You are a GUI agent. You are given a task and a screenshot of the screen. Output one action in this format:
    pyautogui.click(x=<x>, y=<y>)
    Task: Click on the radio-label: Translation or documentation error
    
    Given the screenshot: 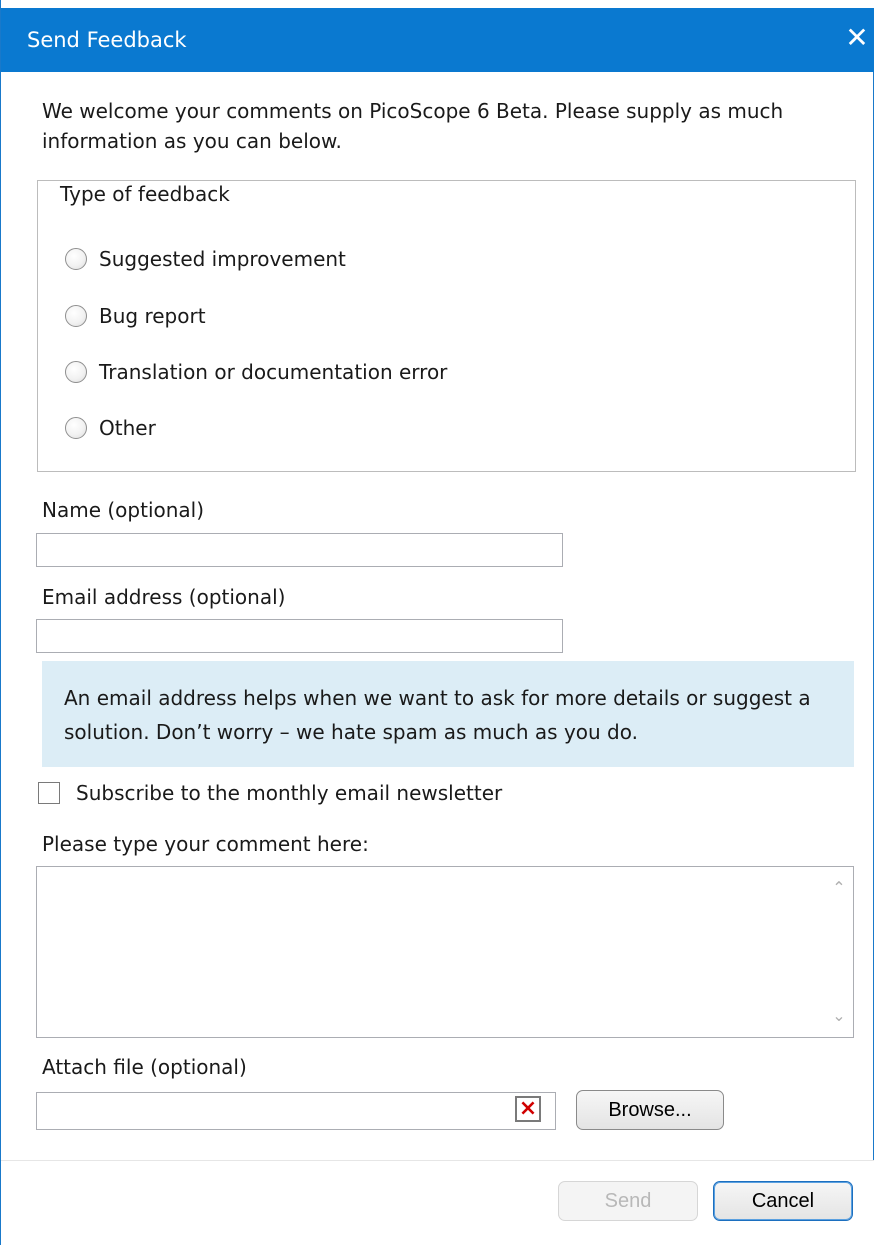 What is the action you would take?
    pyautogui.click(x=273, y=372)
    